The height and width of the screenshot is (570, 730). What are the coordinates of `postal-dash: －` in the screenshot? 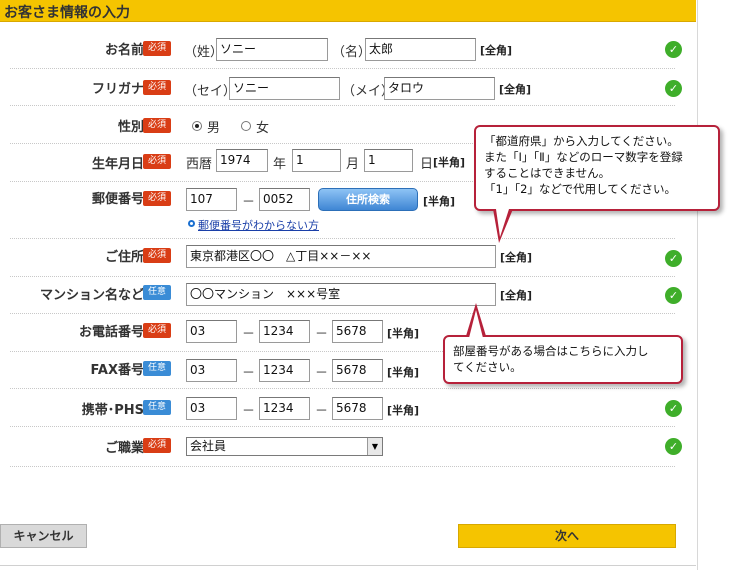 It's located at (249, 202).